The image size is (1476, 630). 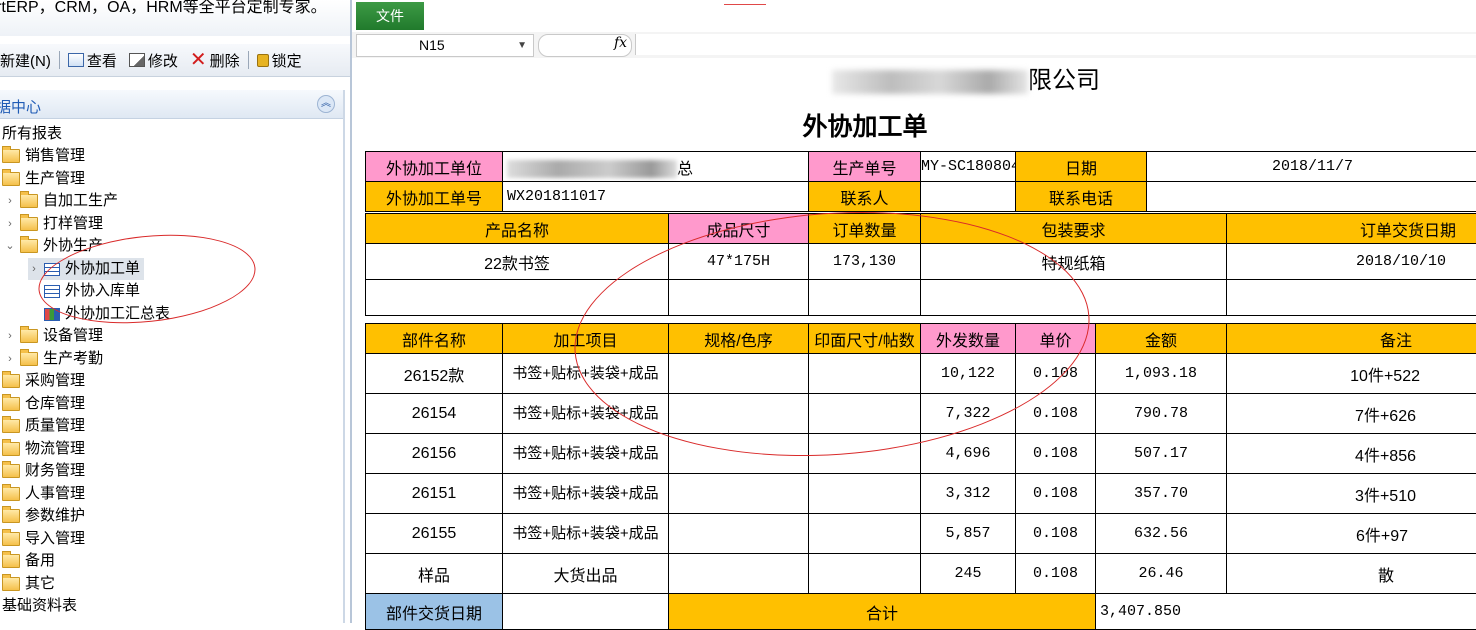 I want to click on function-icon: fx, so click(x=620, y=43).